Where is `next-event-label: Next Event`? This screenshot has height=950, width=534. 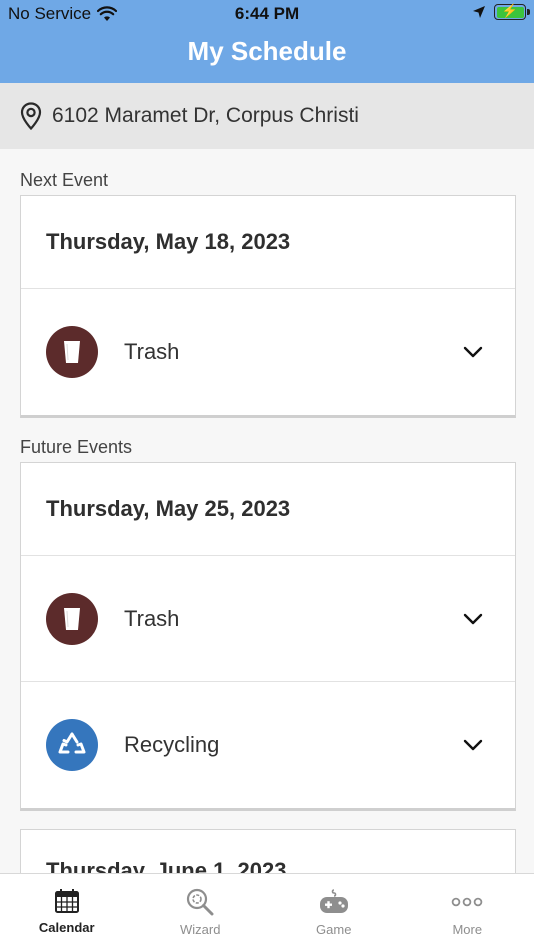 next-event-label: Next Event is located at coordinates (64, 180).